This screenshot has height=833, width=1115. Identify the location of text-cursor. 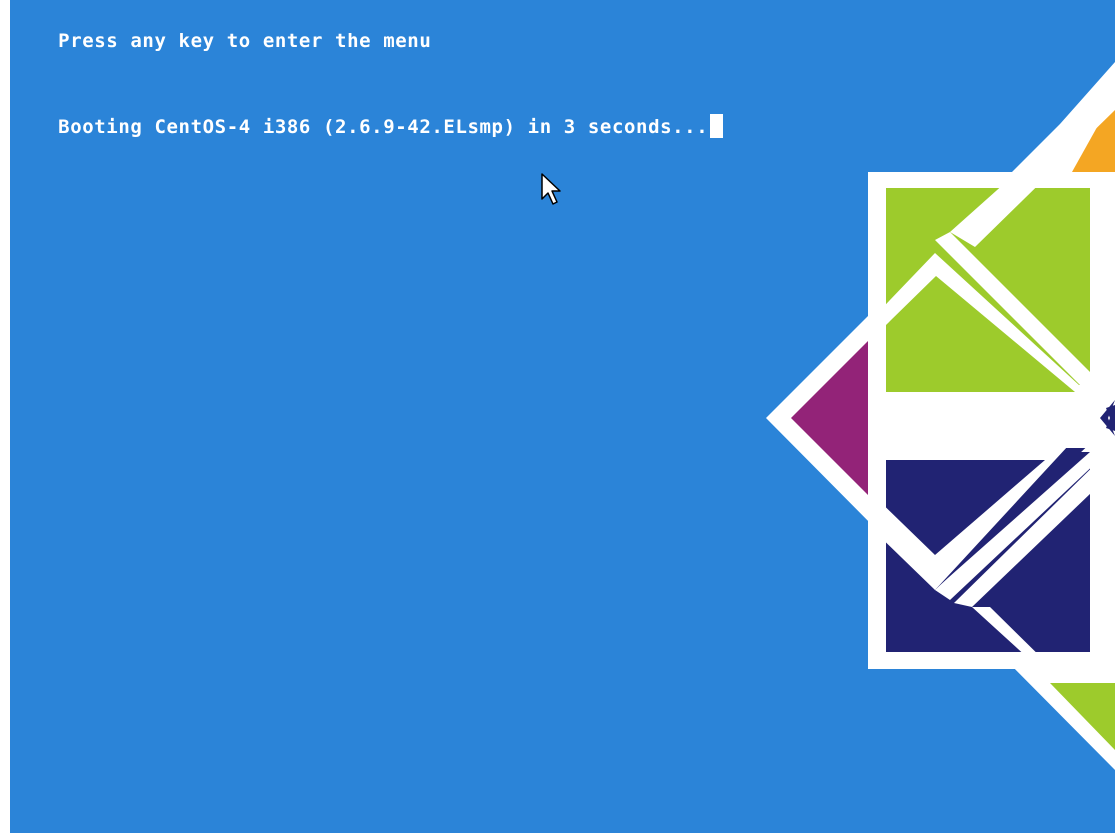
(717, 126).